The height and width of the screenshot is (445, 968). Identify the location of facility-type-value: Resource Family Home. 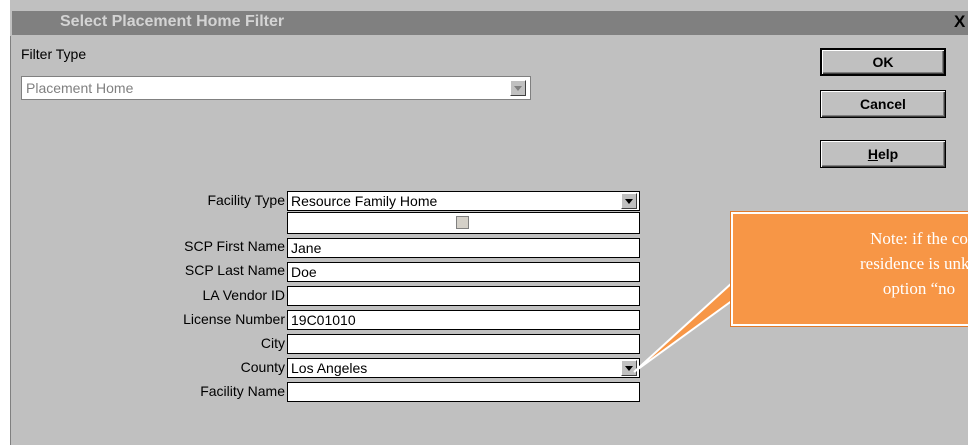
(364, 201).